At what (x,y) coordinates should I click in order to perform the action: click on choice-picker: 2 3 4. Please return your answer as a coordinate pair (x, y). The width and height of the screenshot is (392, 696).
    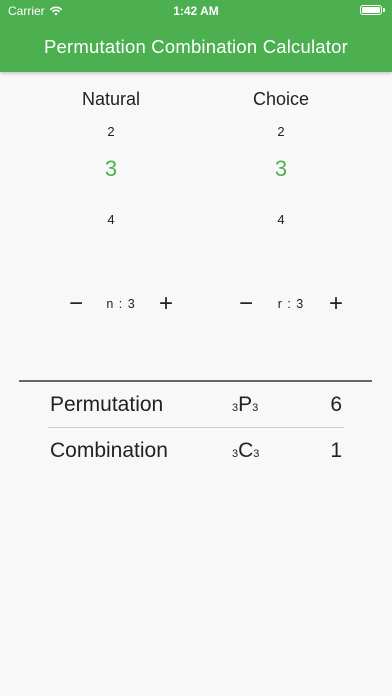
    Looking at the image, I should click on (281, 184).